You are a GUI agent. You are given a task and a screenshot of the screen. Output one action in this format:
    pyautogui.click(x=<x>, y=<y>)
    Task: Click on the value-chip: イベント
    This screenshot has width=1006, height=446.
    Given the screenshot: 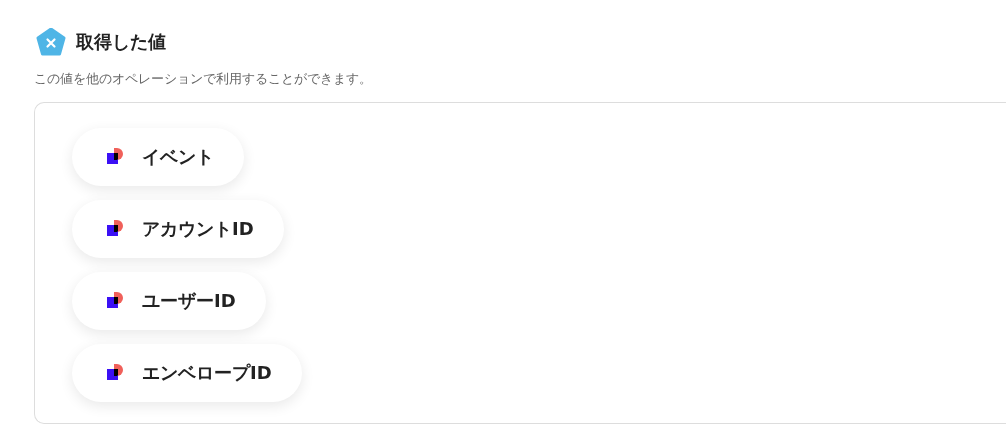 What is the action you would take?
    pyautogui.click(x=158, y=157)
    